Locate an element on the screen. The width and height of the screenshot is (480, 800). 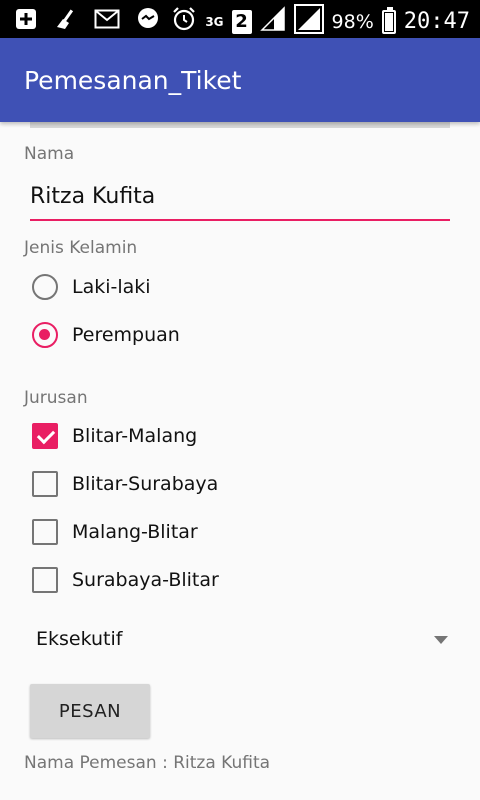
checkbox-label: Blitar-Surabaya is located at coordinates (145, 484).